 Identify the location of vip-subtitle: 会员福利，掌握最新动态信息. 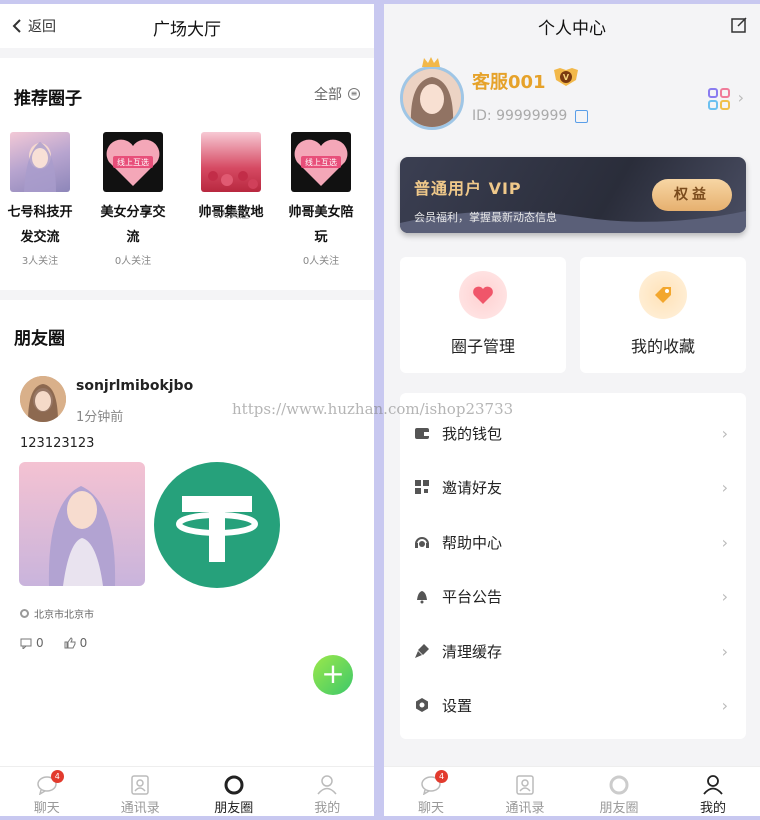
(485, 217).